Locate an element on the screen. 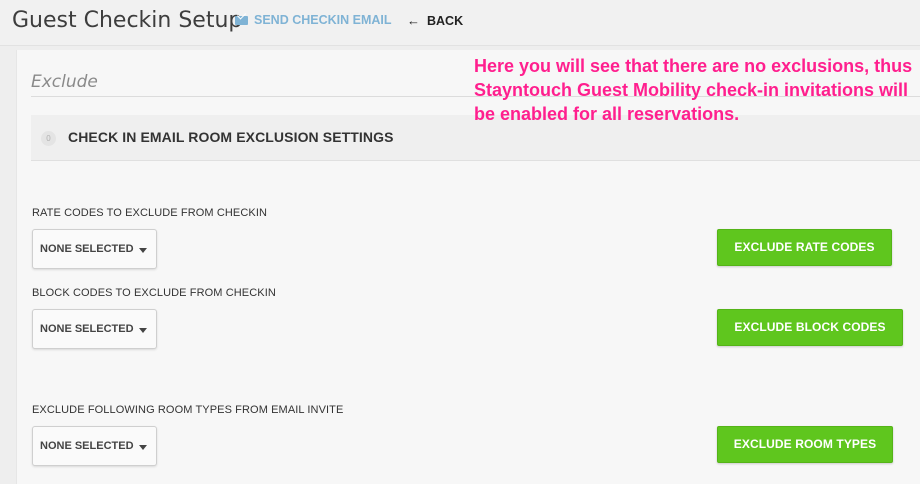  rate-codes-select: NONE SELECTED is located at coordinates (94, 249).